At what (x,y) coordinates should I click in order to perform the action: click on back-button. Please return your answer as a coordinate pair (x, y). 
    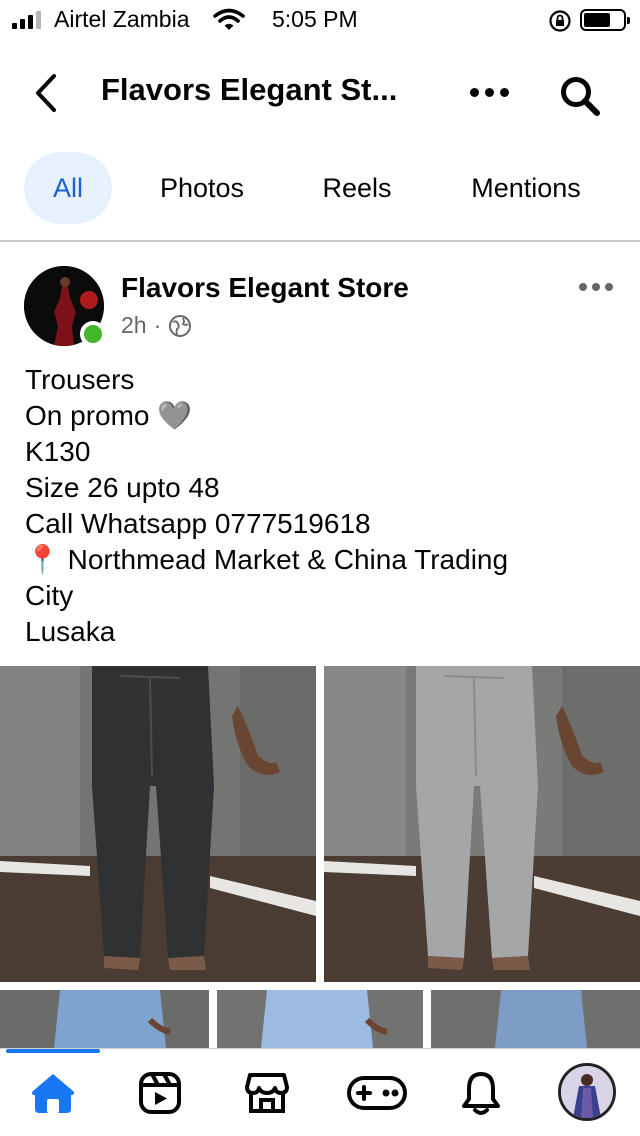
    Looking at the image, I should click on (48, 93).